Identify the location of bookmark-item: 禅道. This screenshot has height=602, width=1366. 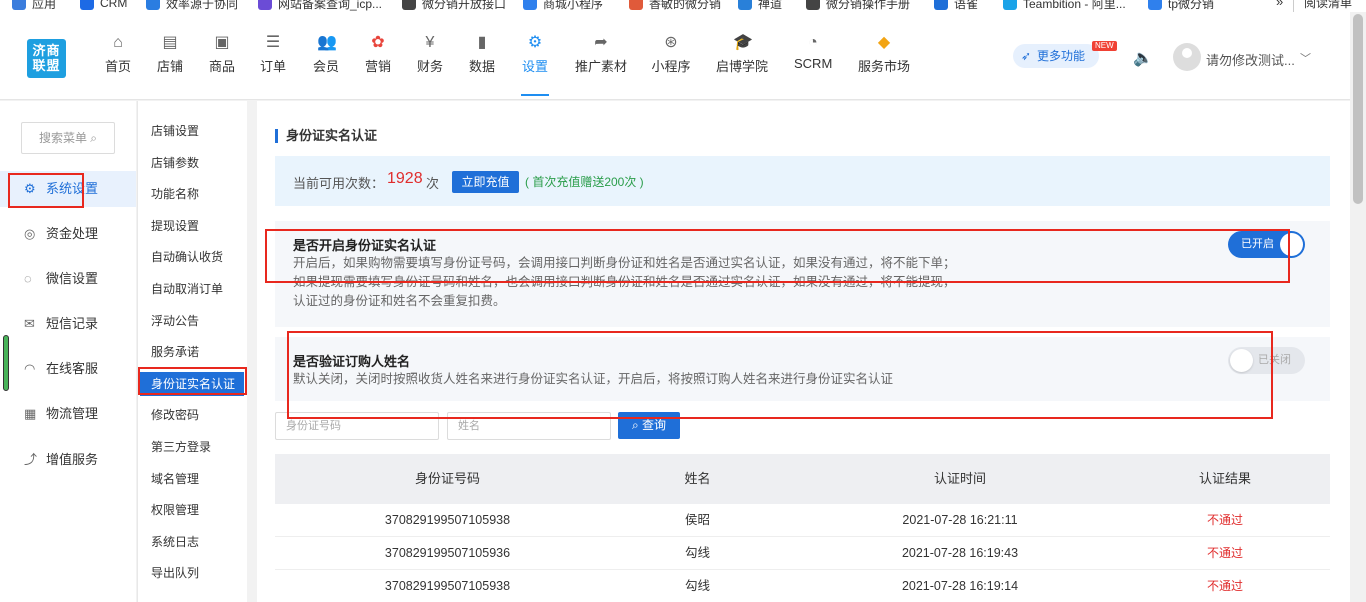
(760, 6).